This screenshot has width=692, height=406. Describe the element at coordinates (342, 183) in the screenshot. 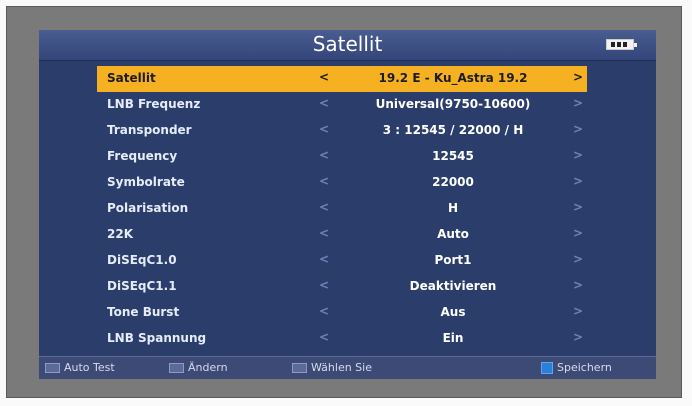

I see `menu-row-symbolrate: Symbolrate <22000 >` at that location.